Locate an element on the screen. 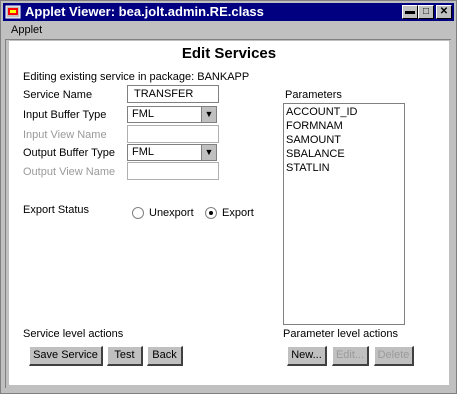 The image size is (457, 394). maximize-icon: □ is located at coordinates (426, 11).